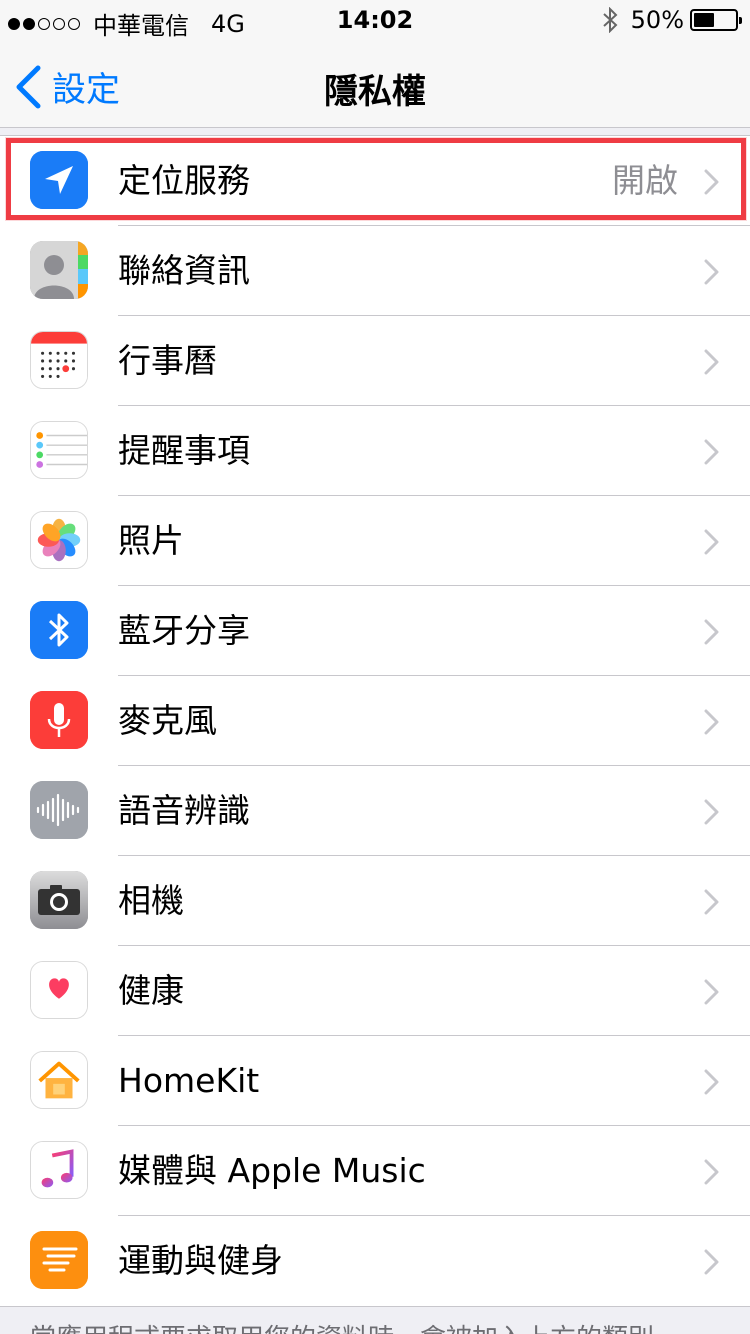 This screenshot has height=1334, width=750. Describe the element at coordinates (59, 1170) in the screenshot. I see `music-note-icon` at that location.